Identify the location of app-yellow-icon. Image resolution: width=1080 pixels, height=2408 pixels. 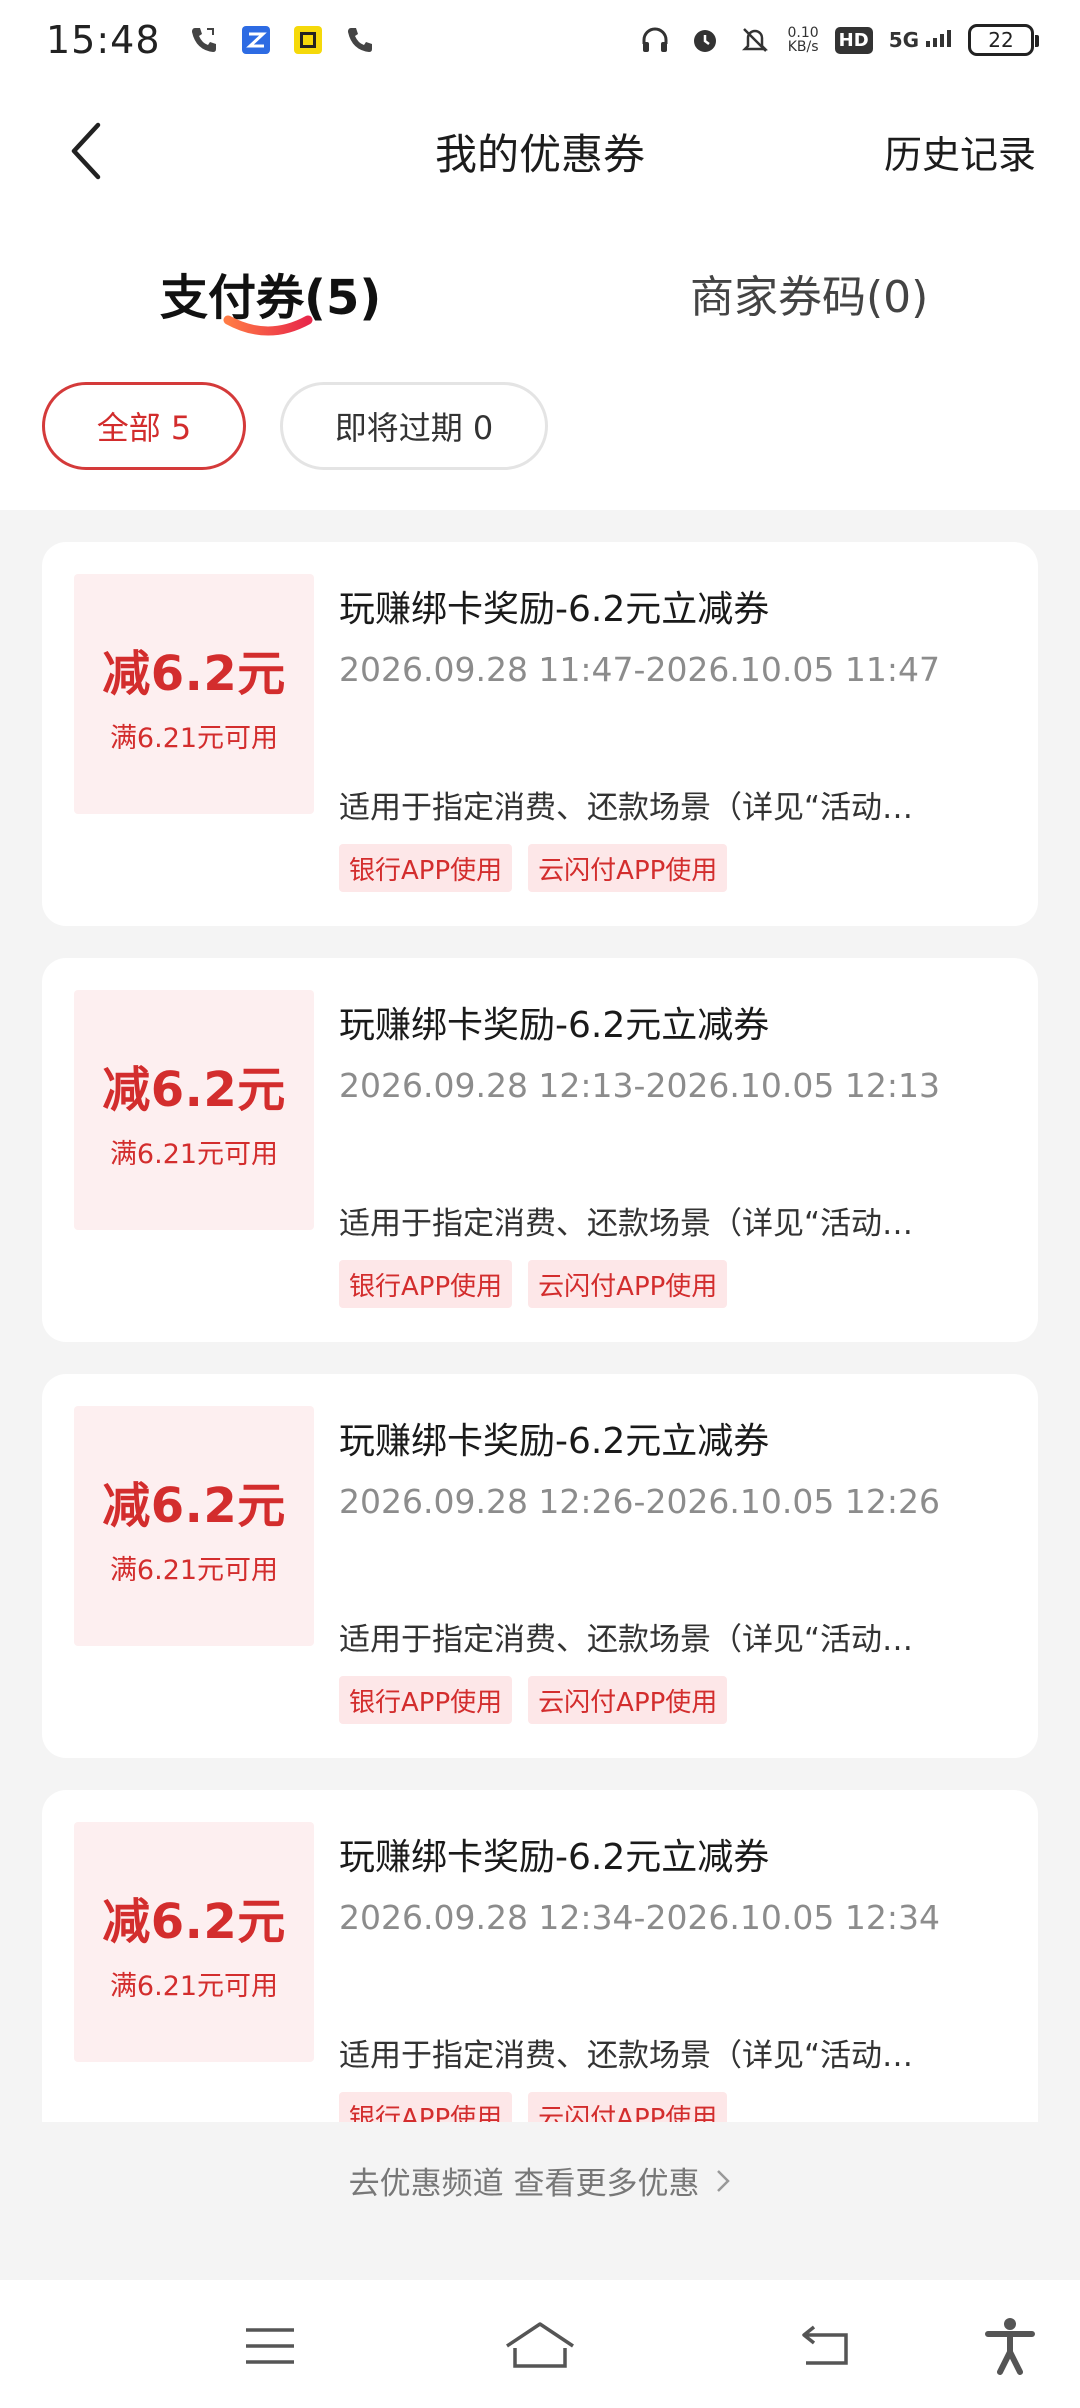
(308, 40).